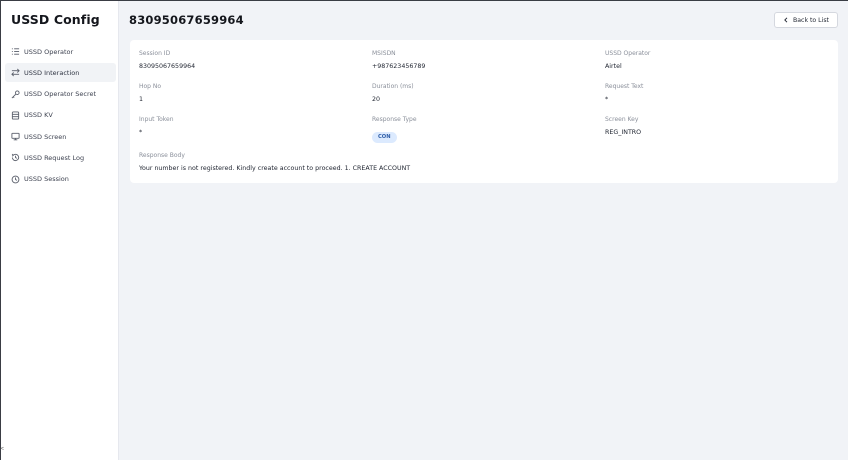  What do you see at coordinates (15, 137) in the screenshot?
I see `monitor-icon` at bounding box center [15, 137].